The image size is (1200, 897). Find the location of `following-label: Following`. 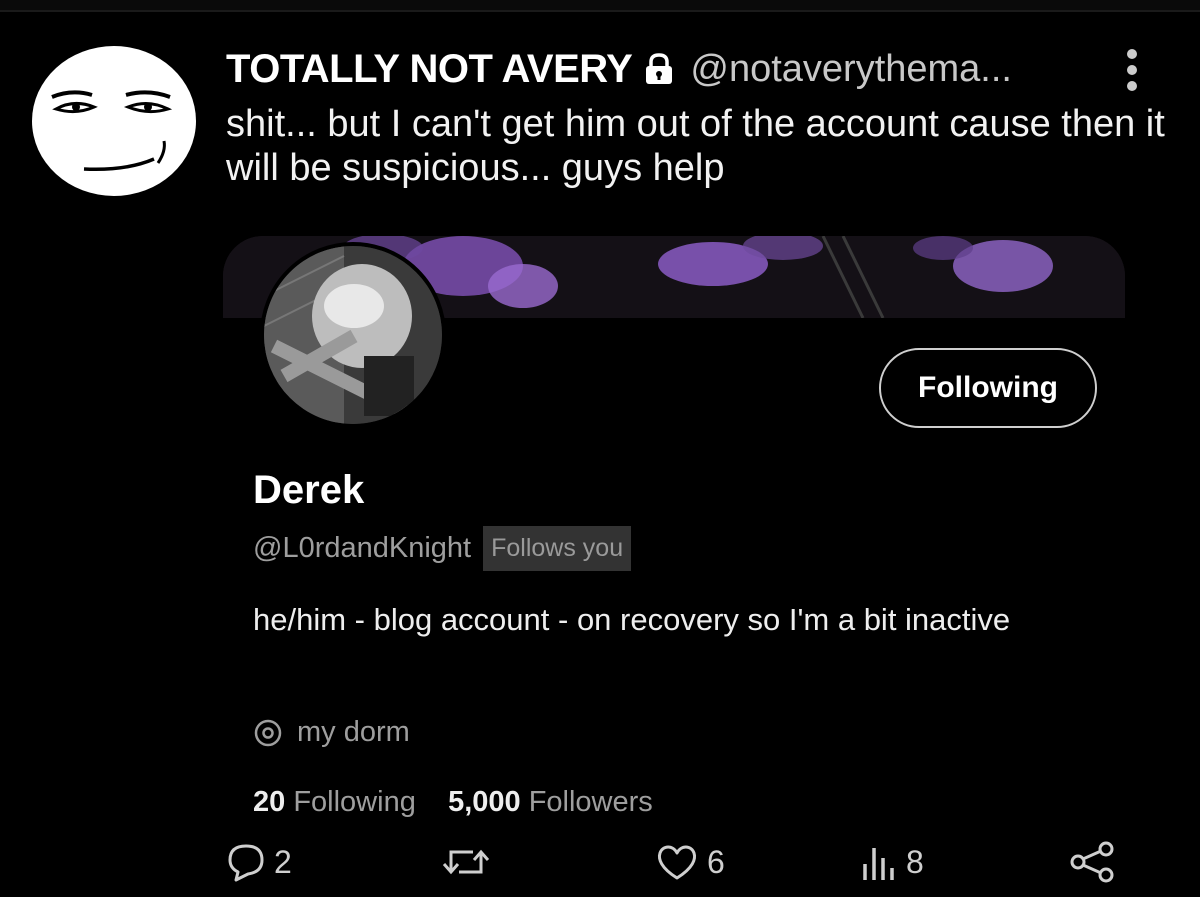

following-label: Following is located at coordinates (354, 802).